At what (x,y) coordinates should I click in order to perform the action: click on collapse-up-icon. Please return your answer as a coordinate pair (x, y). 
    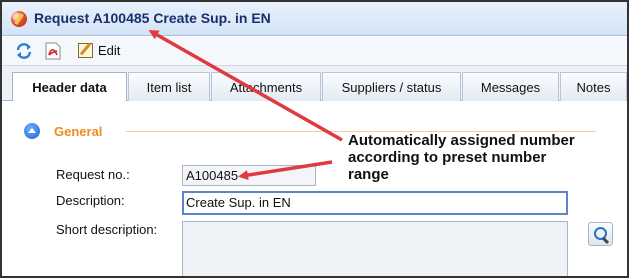
    Looking at the image, I should click on (32, 131).